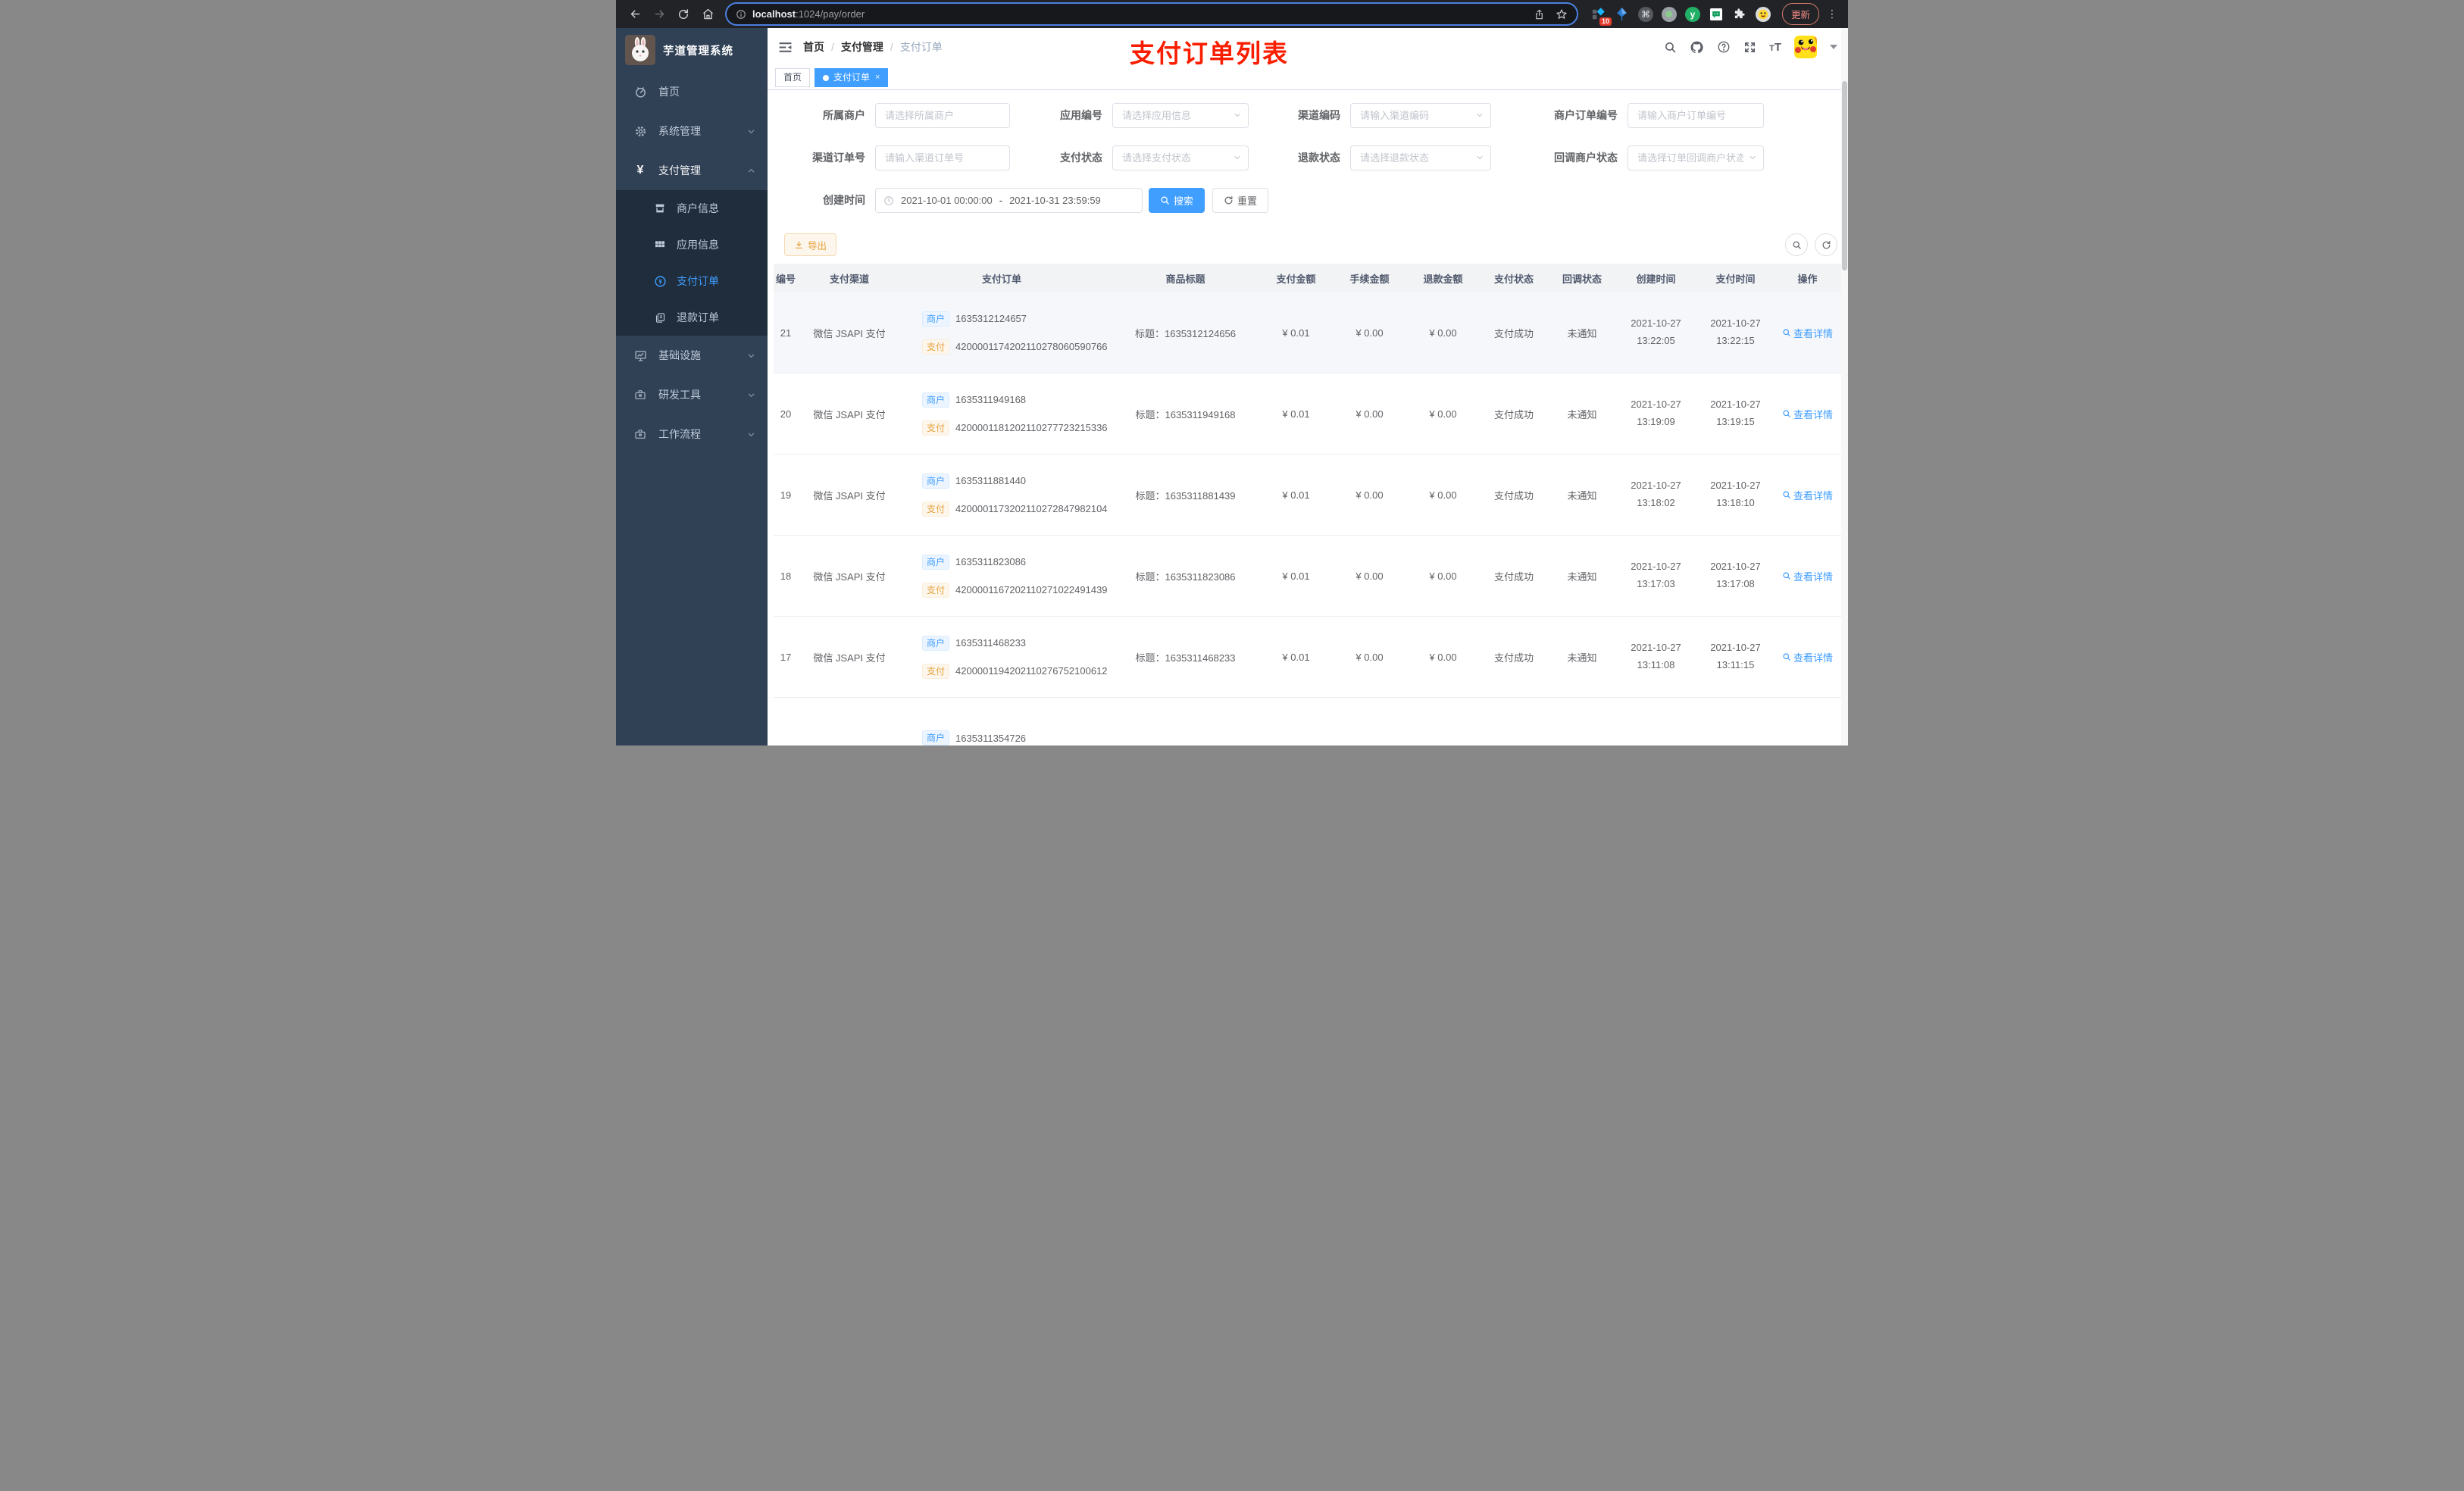  Describe the element at coordinates (692, 208) in the screenshot. I see `sidebar-item-merchant-info: 商户信息` at that location.